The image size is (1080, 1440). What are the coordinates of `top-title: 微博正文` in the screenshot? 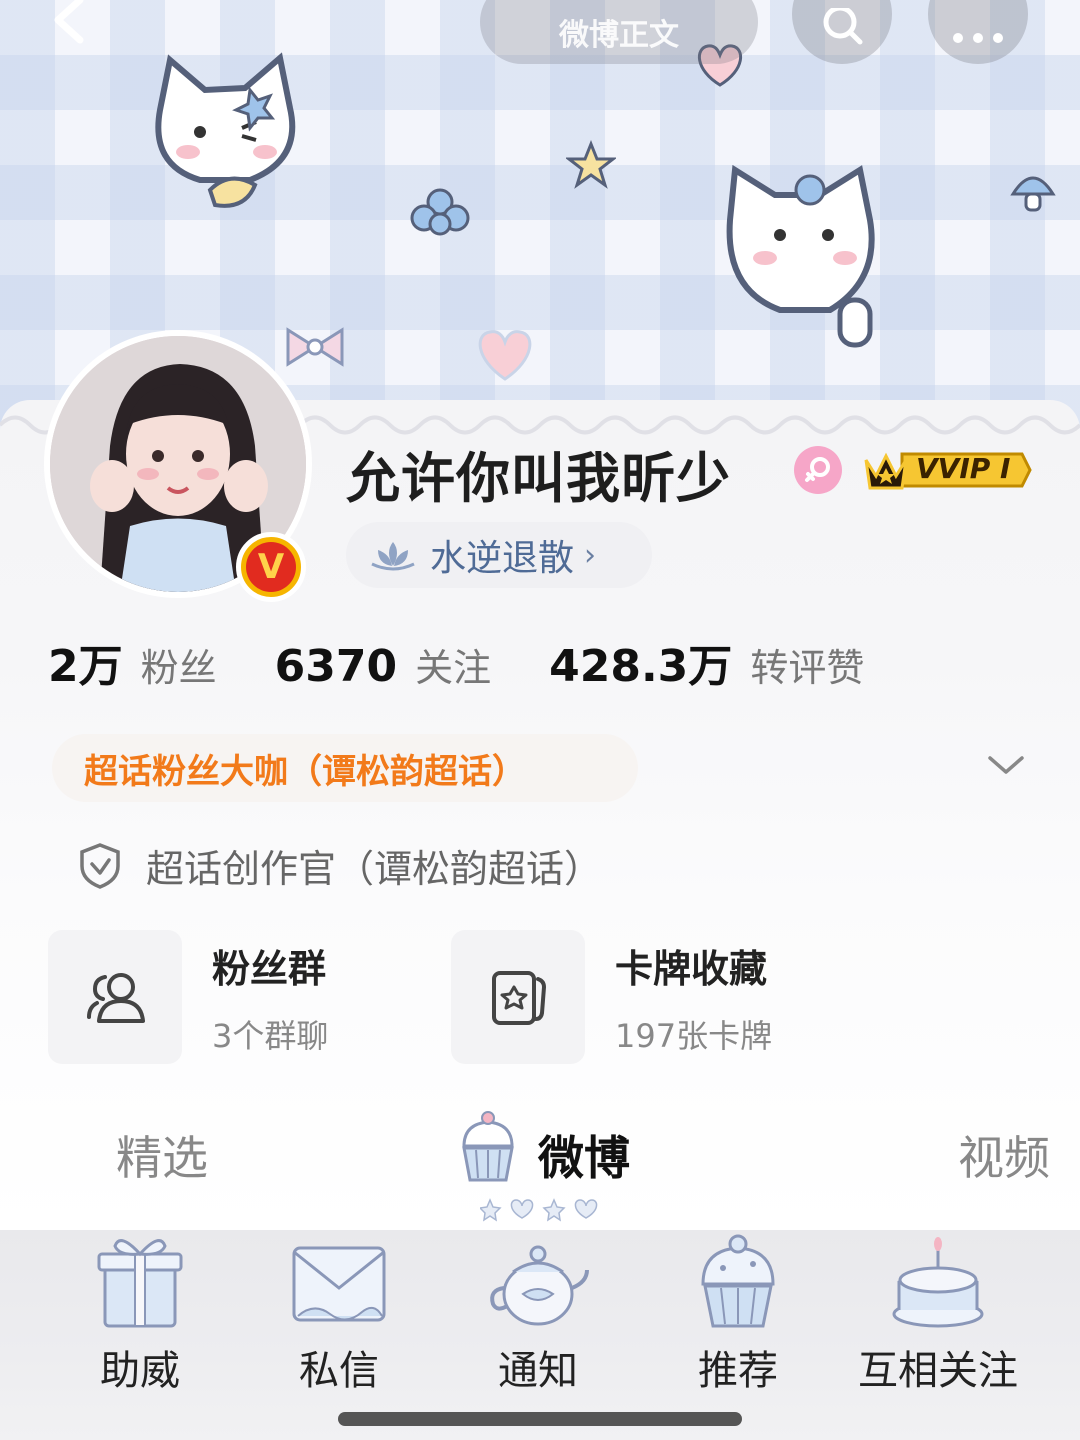 It's located at (619, 35).